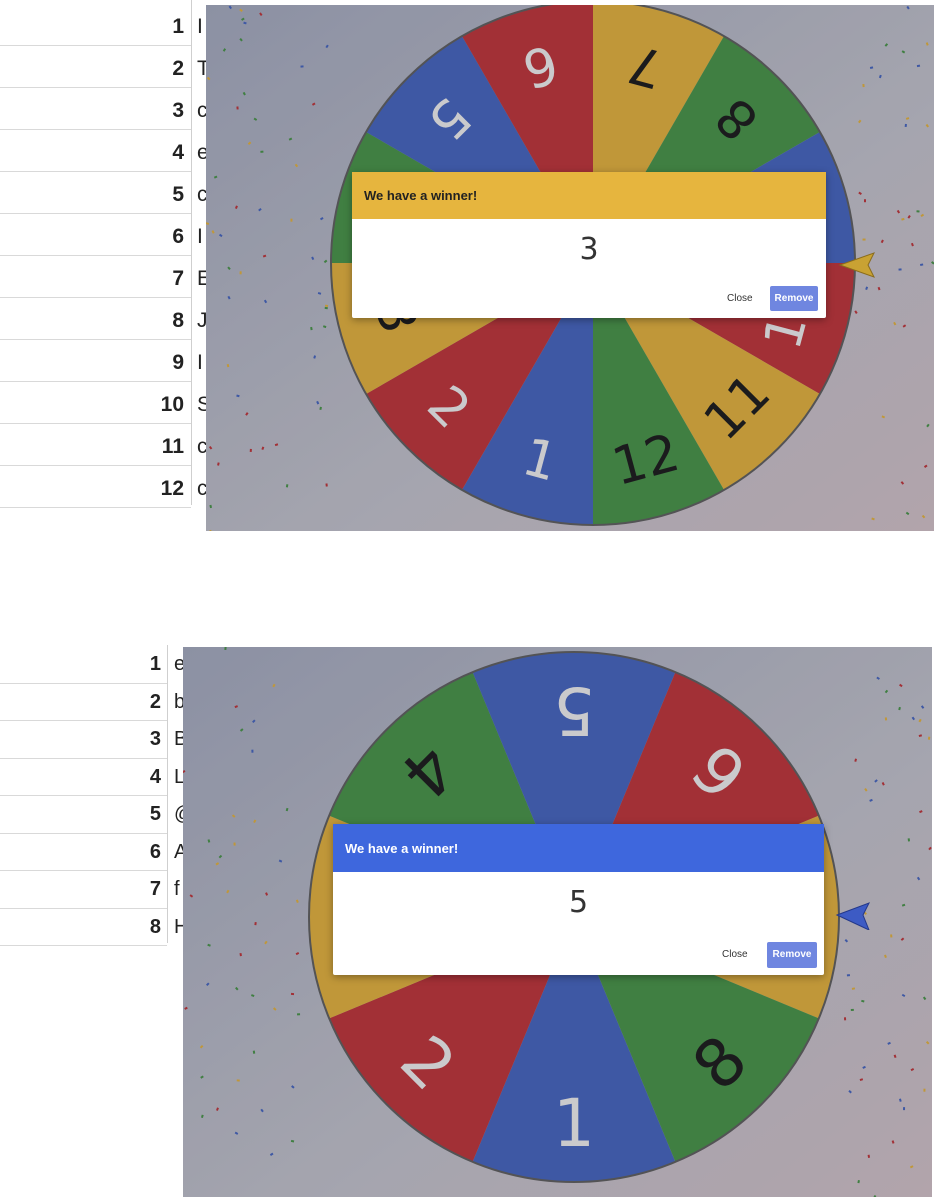  What do you see at coordinates (155, 701) in the screenshot?
I see `row-number: 2` at bounding box center [155, 701].